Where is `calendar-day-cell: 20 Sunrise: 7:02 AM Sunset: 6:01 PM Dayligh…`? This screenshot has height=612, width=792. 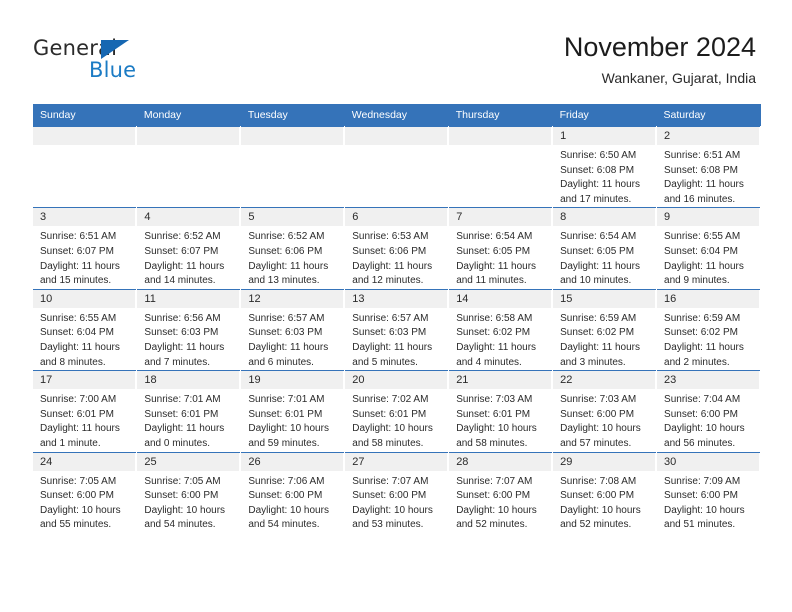 calendar-day-cell: 20 Sunrise: 7:02 AM Sunset: 6:01 PM Dayligh… is located at coordinates (397, 411).